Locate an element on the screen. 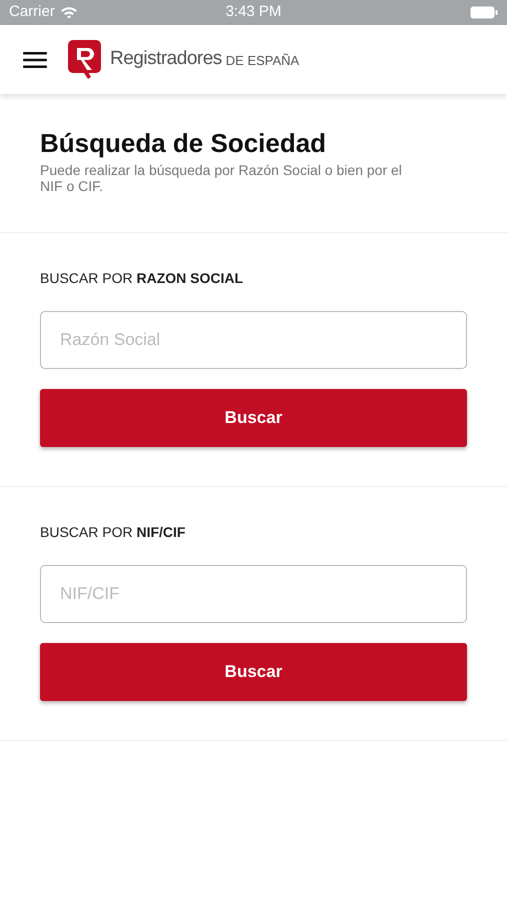 This screenshot has height=900, width=507. battery-icon is located at coordinates (484, 12).